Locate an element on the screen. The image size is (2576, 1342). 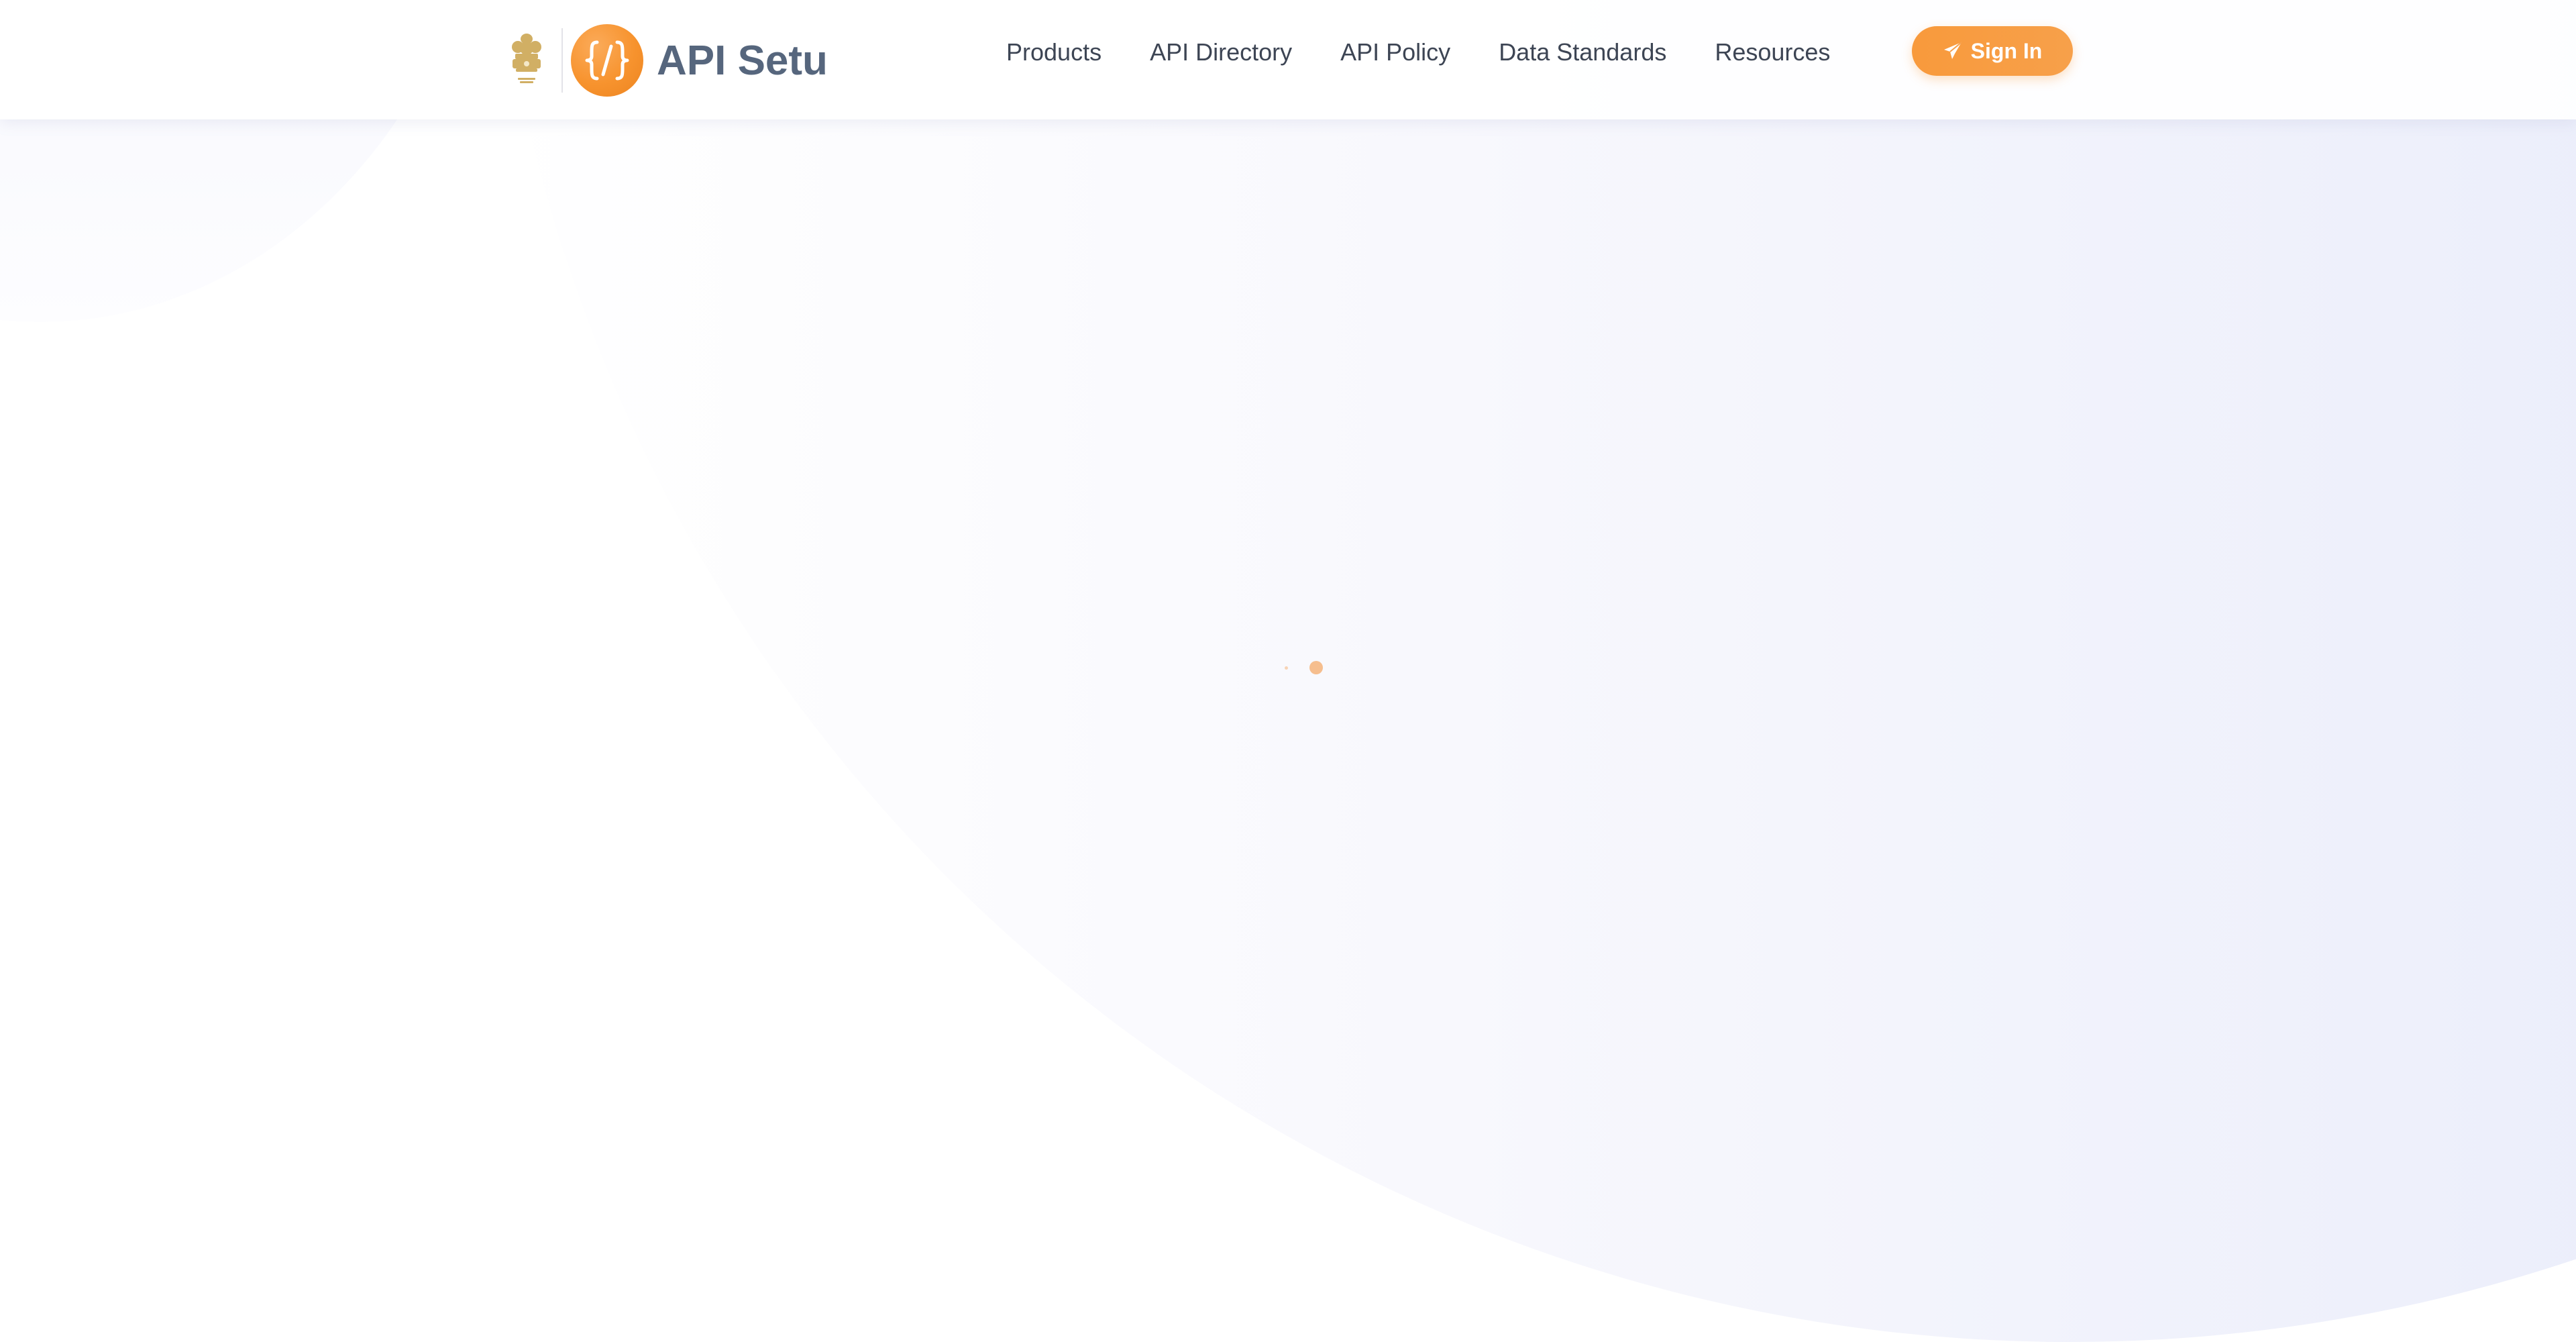
nav-item-resources: Resources is located at coordinates (1772, 52).